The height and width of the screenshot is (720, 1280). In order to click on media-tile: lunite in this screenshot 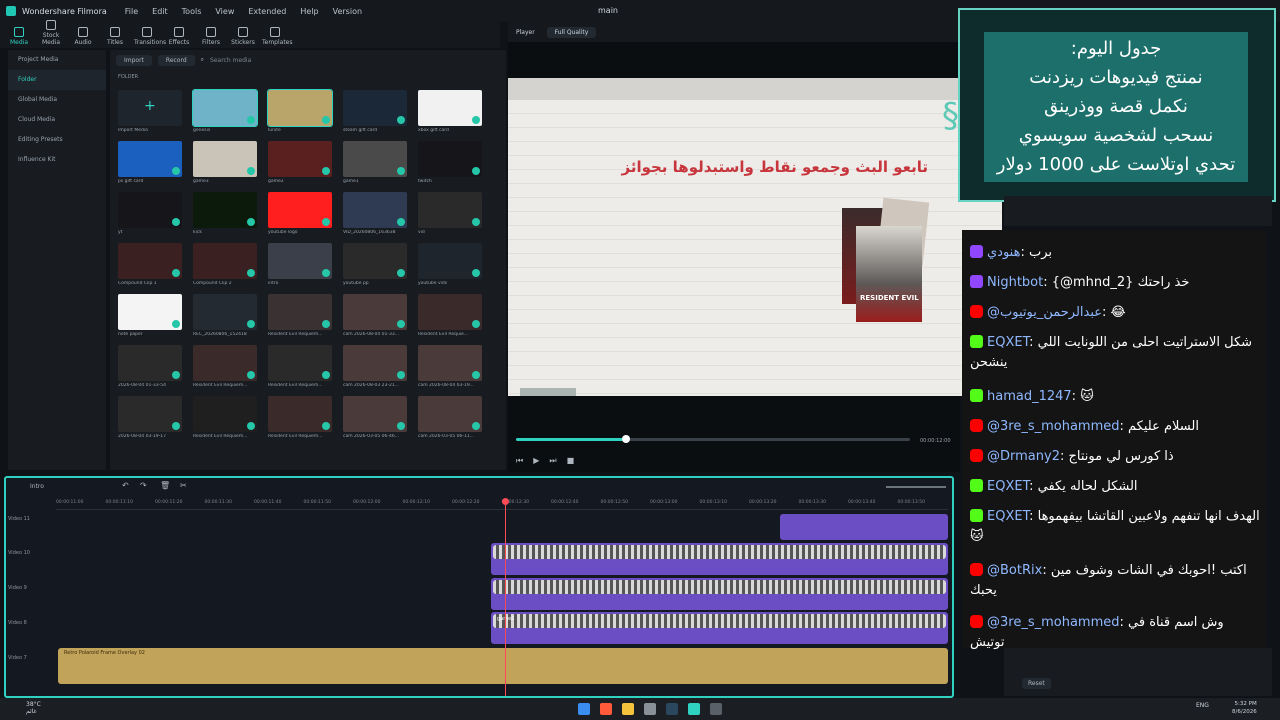, I will do `click(300, 113)`.